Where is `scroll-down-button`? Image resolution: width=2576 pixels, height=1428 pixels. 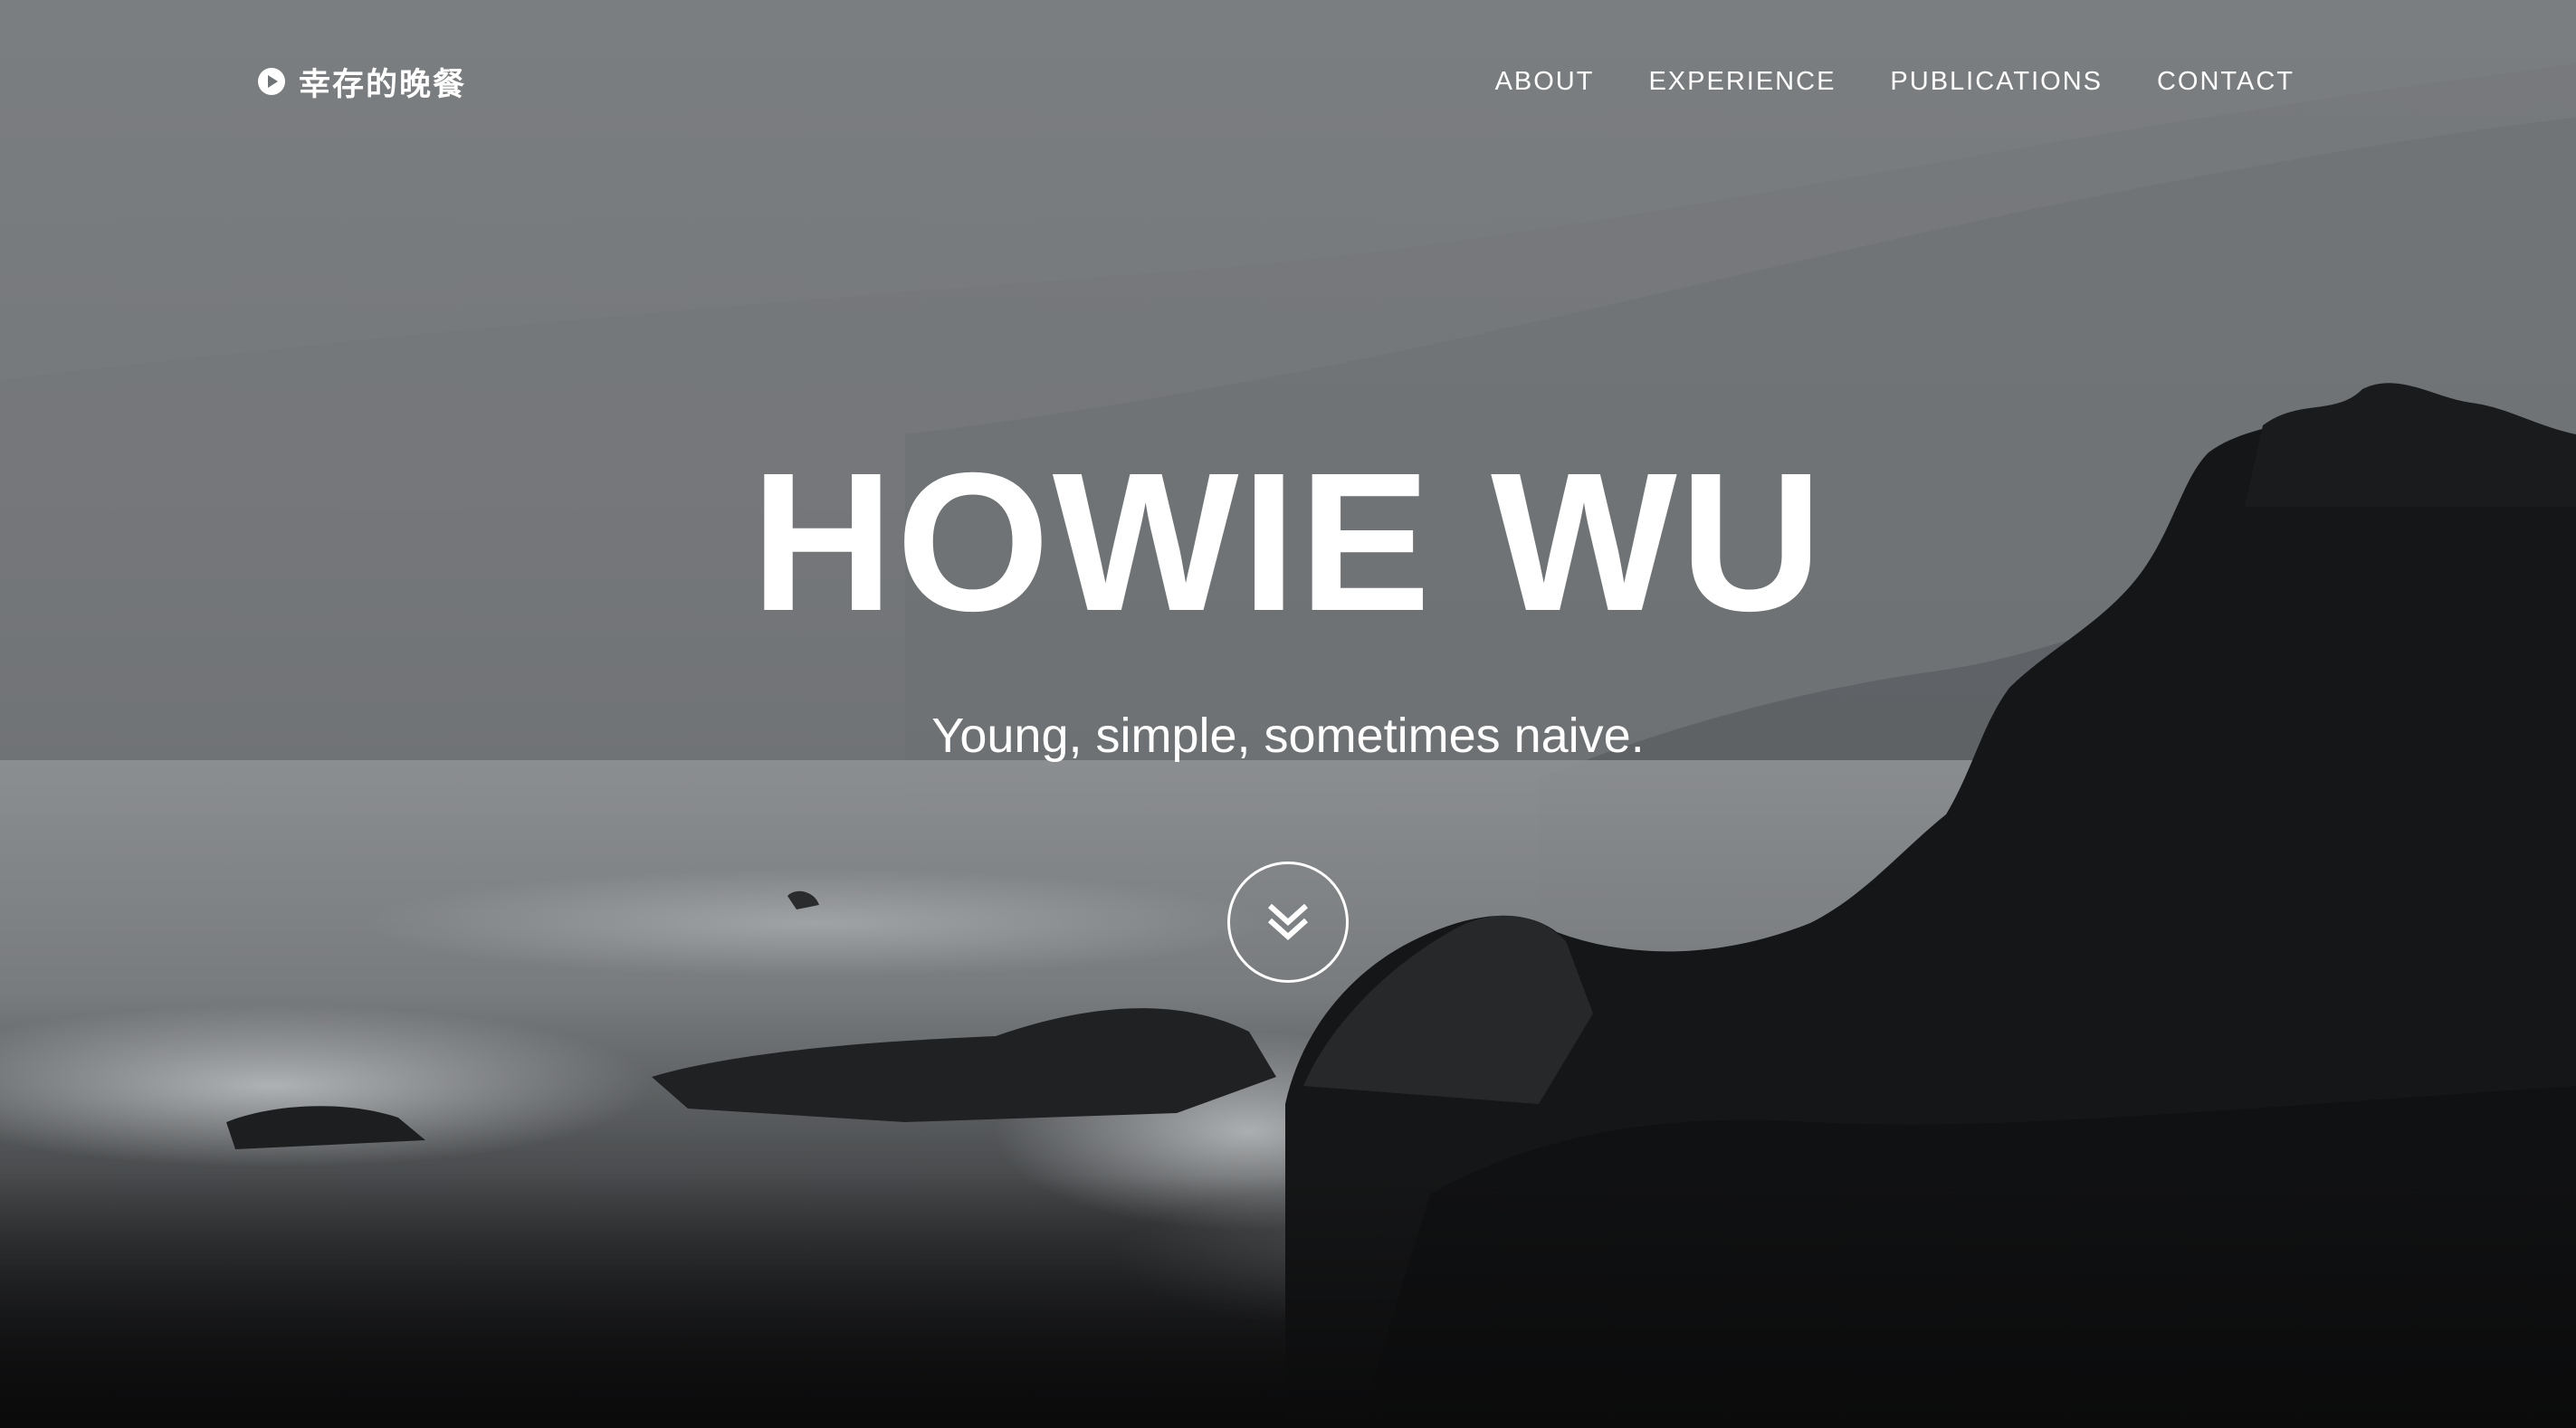 scroll-down-button is located at coordinates (1288, 923).